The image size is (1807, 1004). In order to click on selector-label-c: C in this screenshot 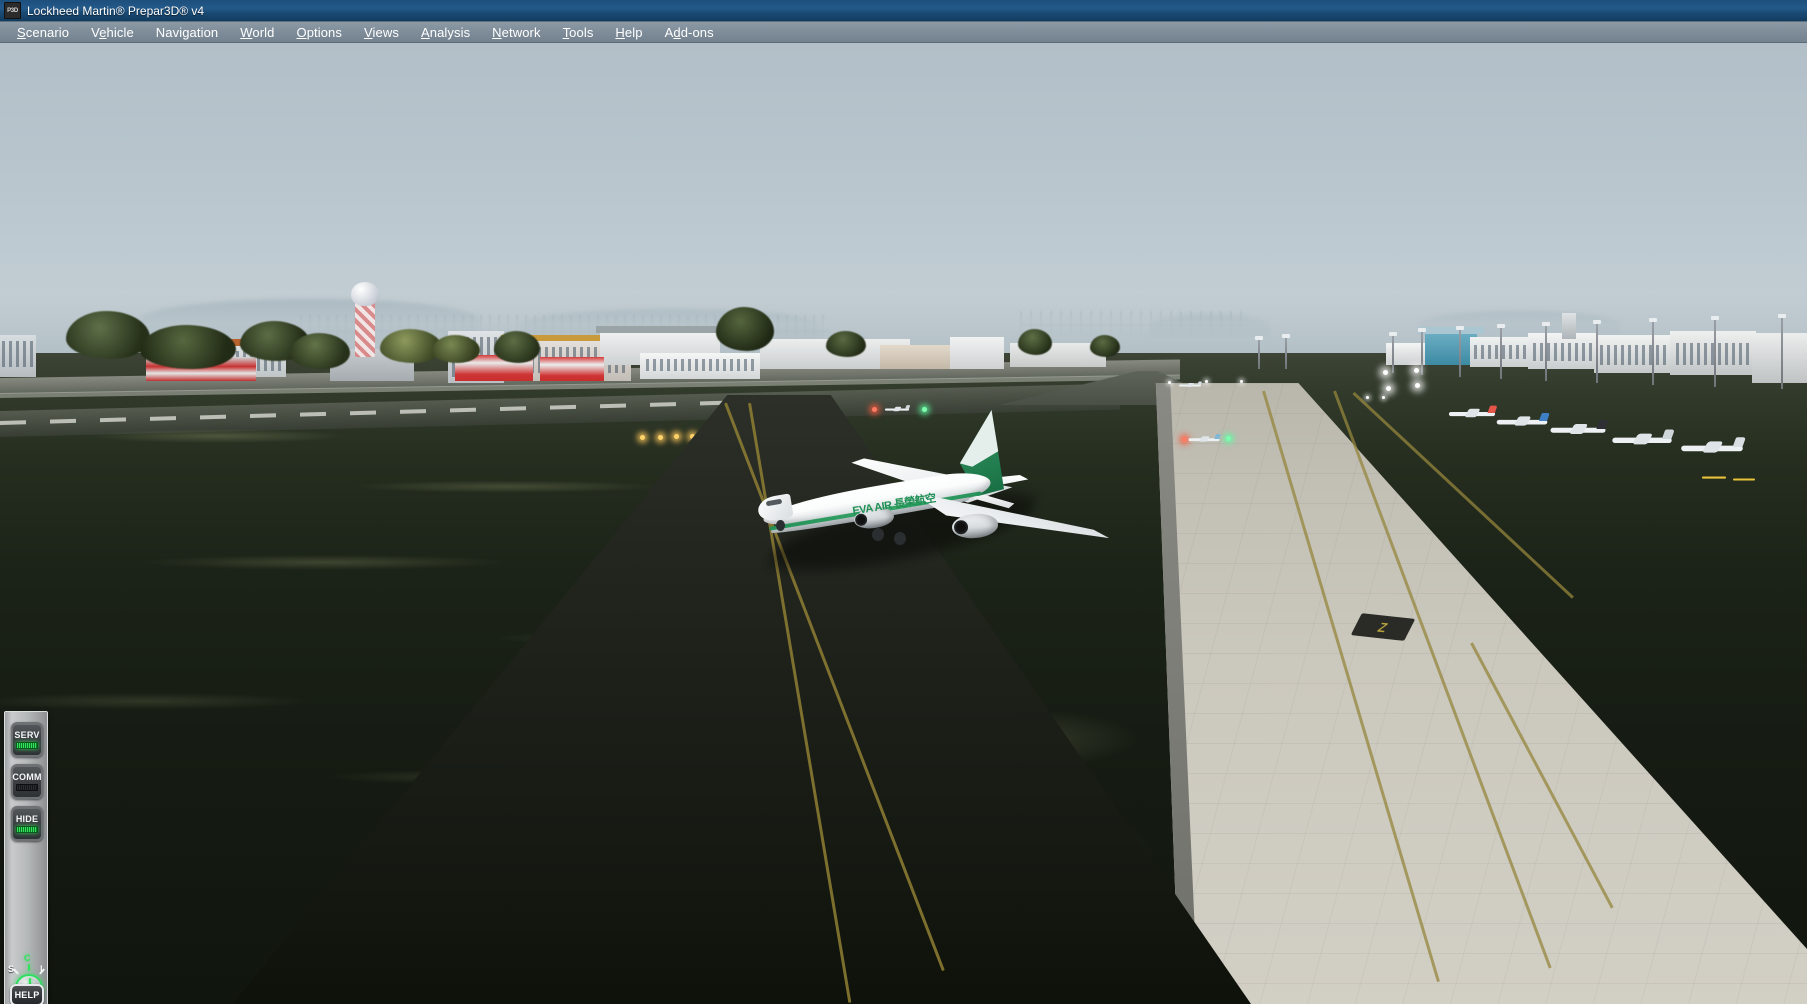, I will do `click(27, 958)`.